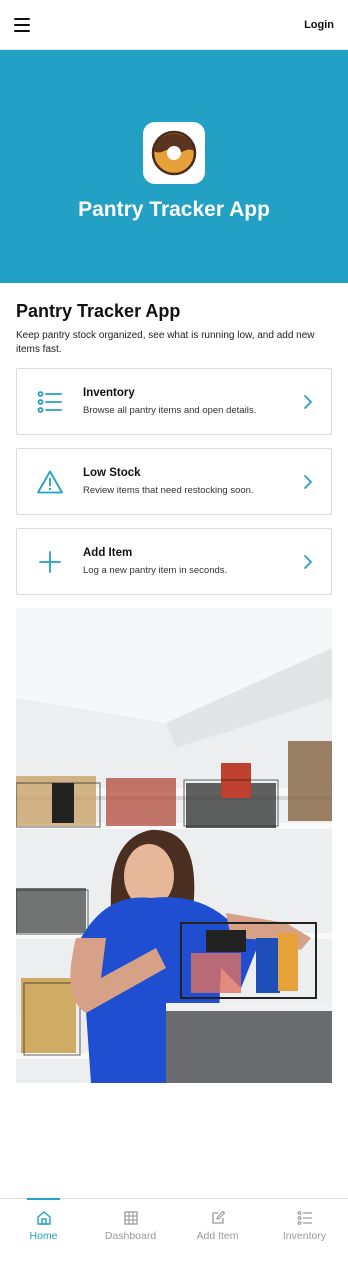 This screenshot has width=348, height=1268. I want to click on nav-add-item: Add Item, so click(217, 1233).